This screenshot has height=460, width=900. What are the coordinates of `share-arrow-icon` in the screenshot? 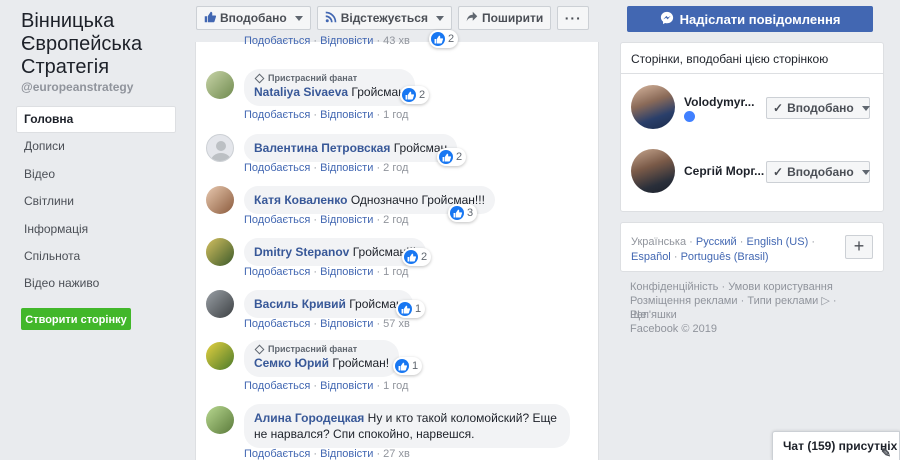 It's located at (472, 18).